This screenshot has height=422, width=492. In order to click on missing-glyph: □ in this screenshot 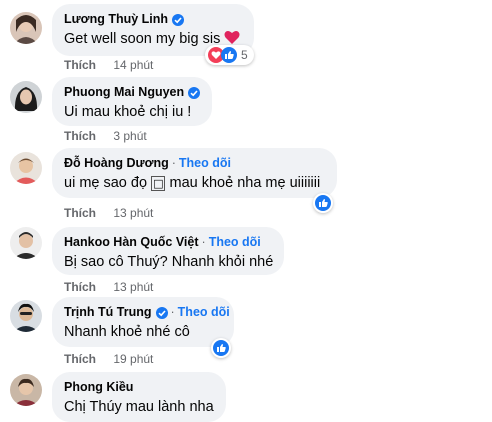, I will do `click(158, 183)`.